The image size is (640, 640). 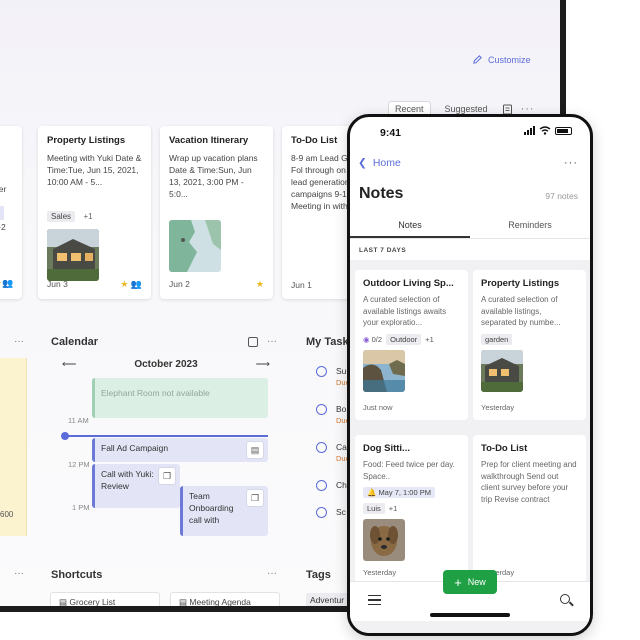 I want to click on more-options-icon: ···, so click(x=571, y=163).